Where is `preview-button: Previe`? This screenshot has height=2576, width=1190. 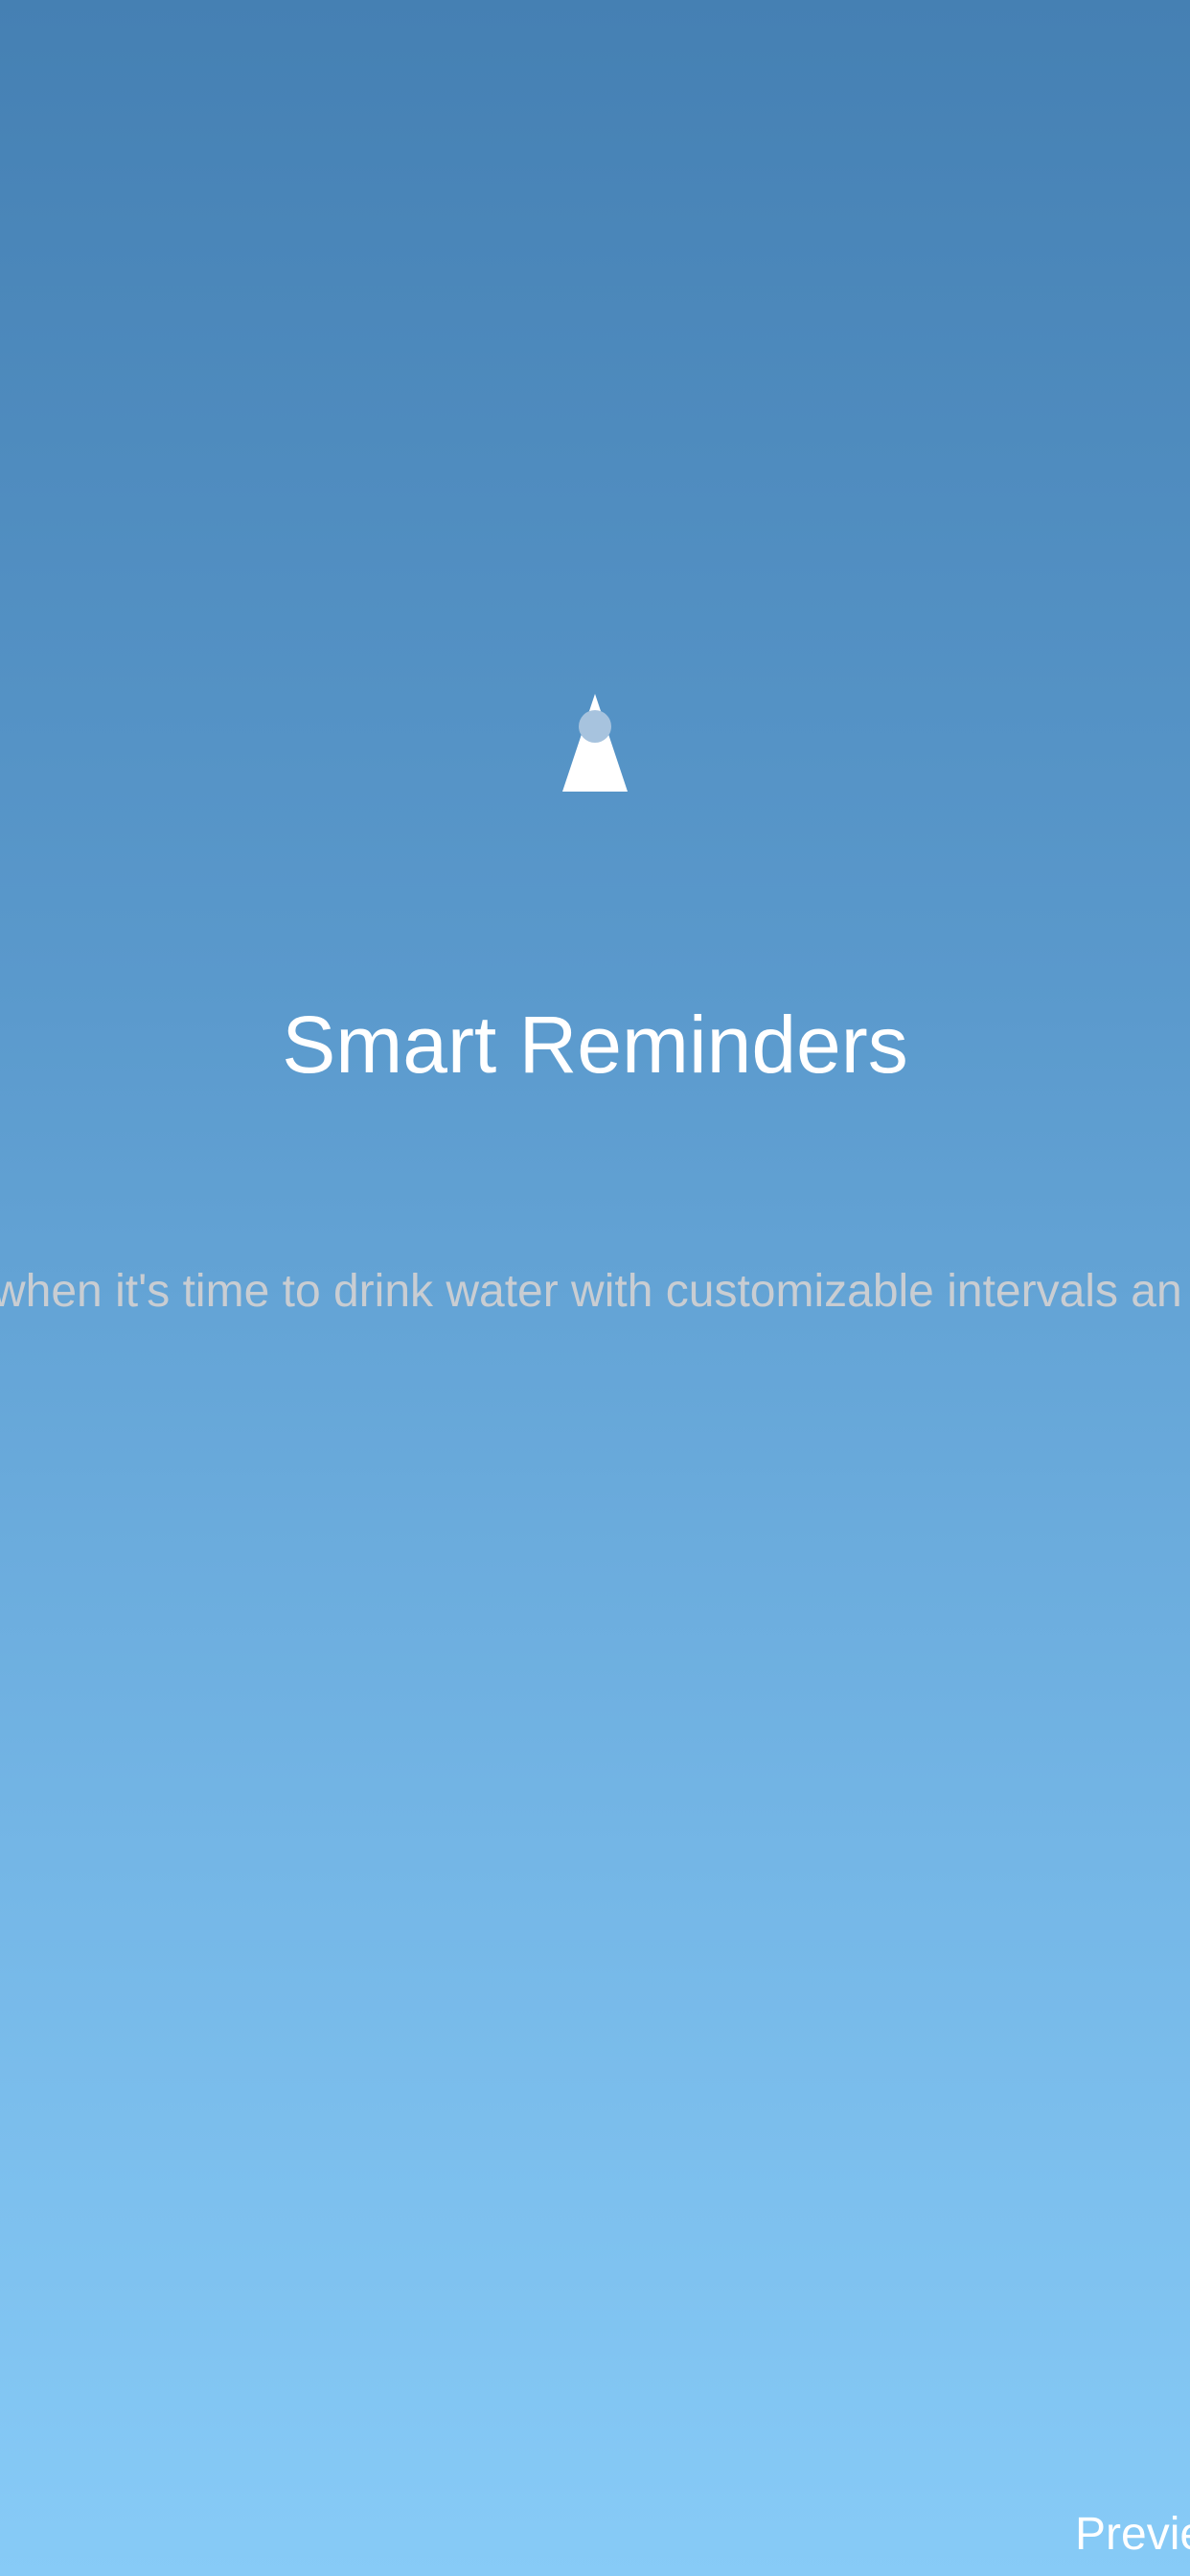 preview-button: Previe is located at coordinates (1133, 2534).